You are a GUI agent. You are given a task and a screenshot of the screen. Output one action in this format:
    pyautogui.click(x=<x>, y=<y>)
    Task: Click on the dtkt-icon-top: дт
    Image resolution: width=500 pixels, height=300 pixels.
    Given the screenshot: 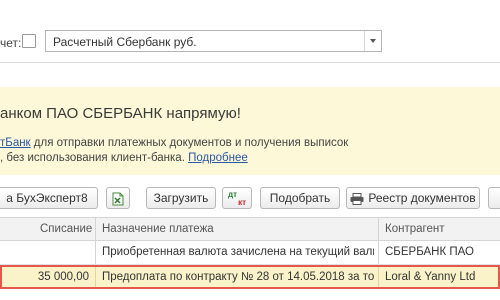 What is the action you would take?
    pyautogui.click(x=232, y=194)
    